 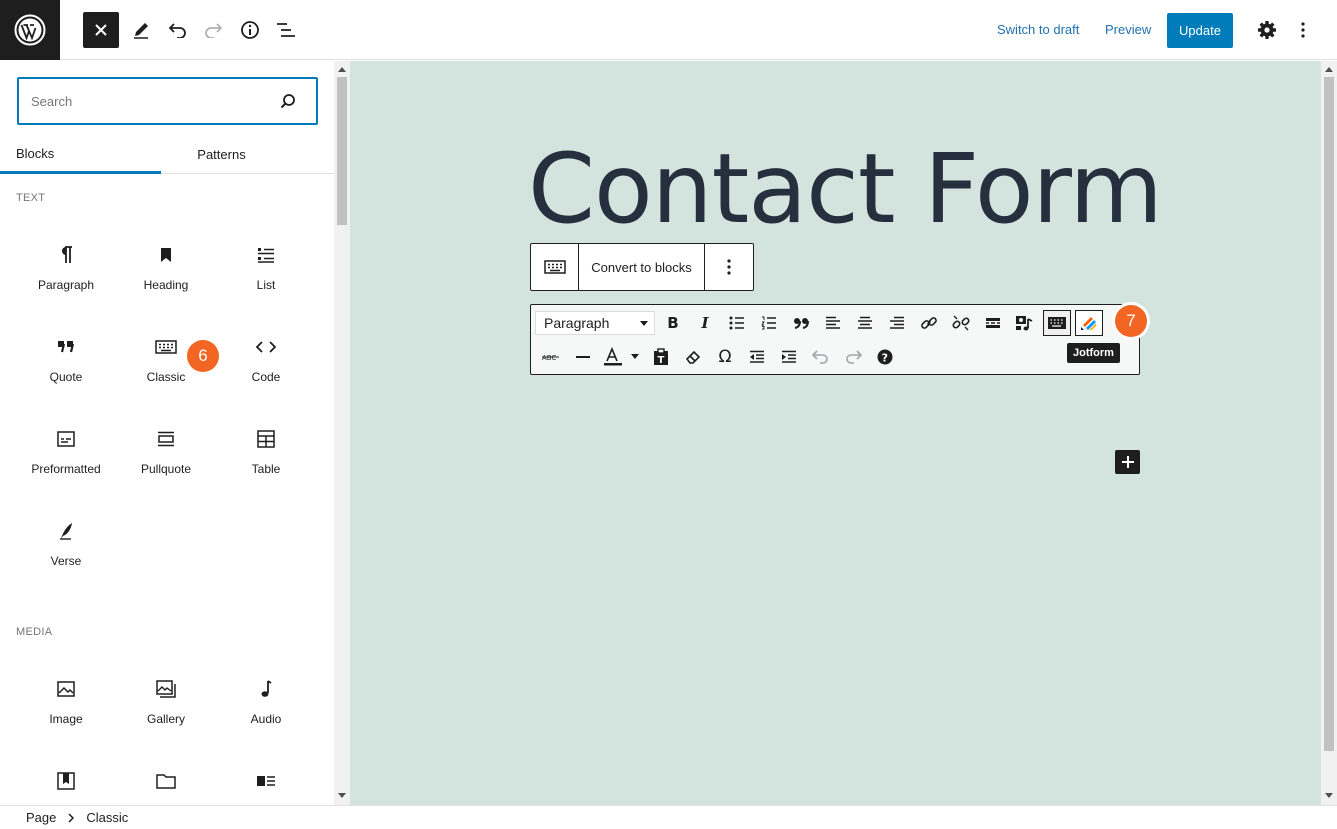 What do you see at coordinates (266, 472) in the screenshot?
I see `block-table: Table` at bounding box center [266, 472].